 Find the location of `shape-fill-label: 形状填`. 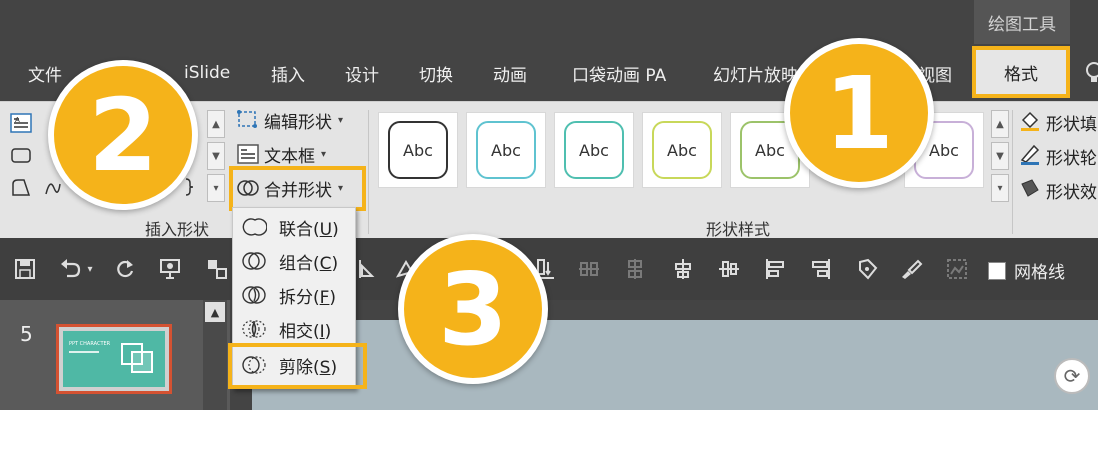

shape-fill-label: 形状填 is located at coordinates (1071, 125).